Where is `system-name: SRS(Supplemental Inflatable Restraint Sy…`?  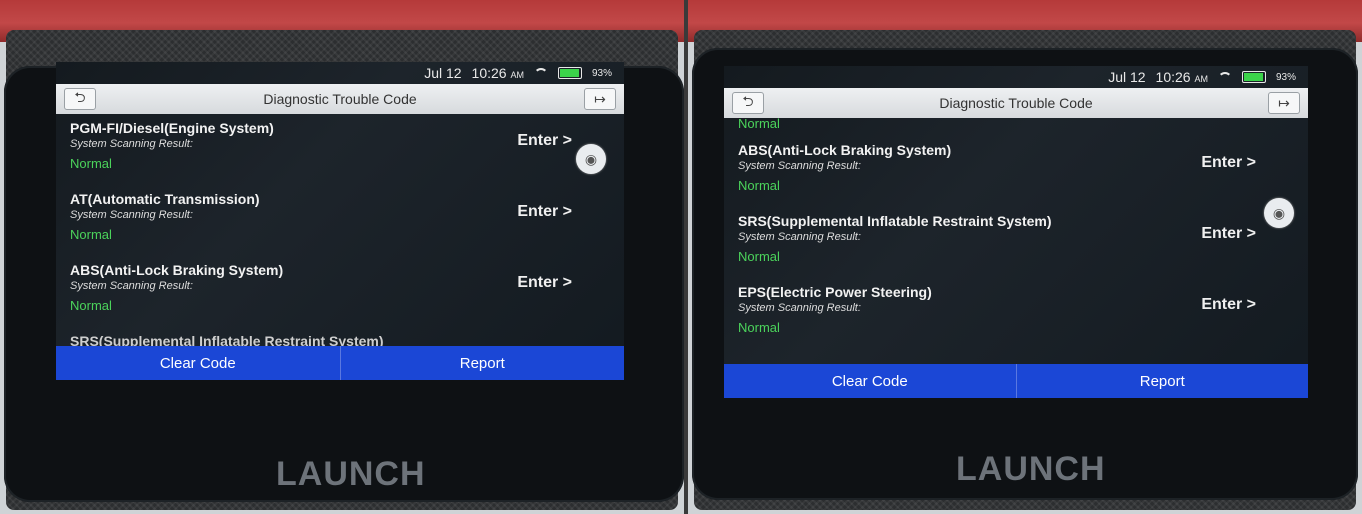 system-name: SRS(Supplemental Inflatable Restraint Sy… is located at coordinates (227, 340).